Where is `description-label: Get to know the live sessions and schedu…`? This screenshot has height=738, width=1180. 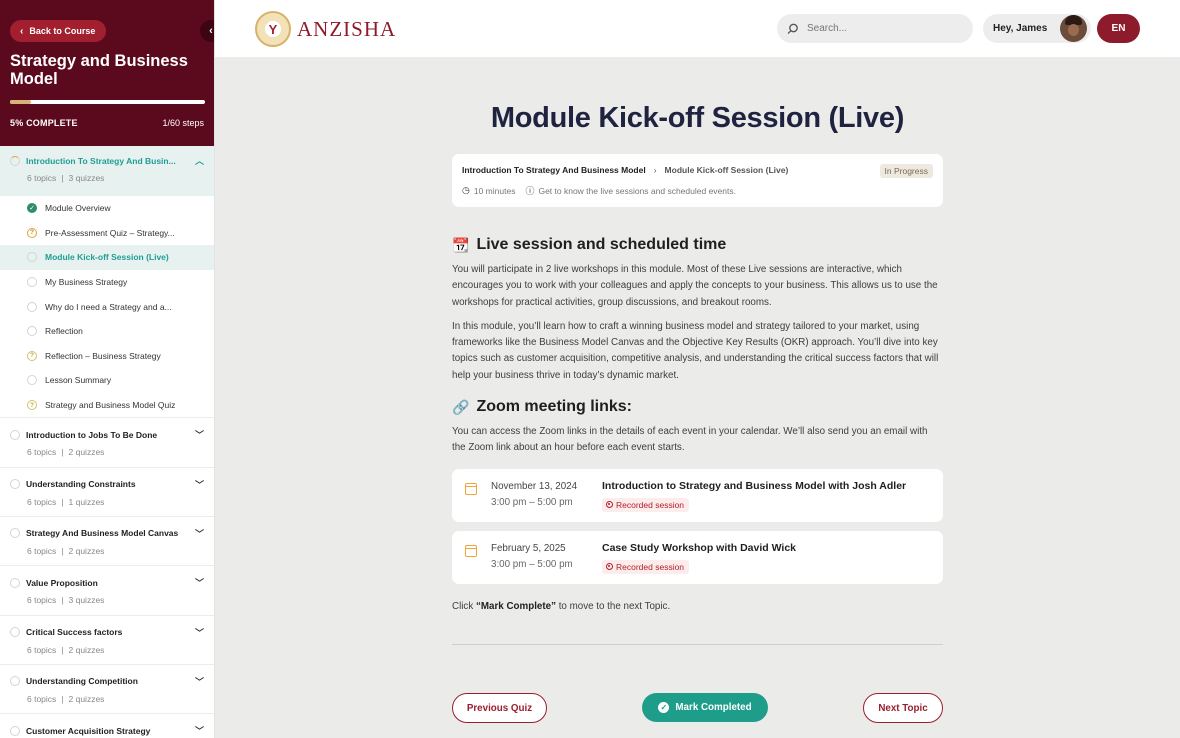
description-label: Get to know the live sessions and schedu… is located at coordinates (637, 190).